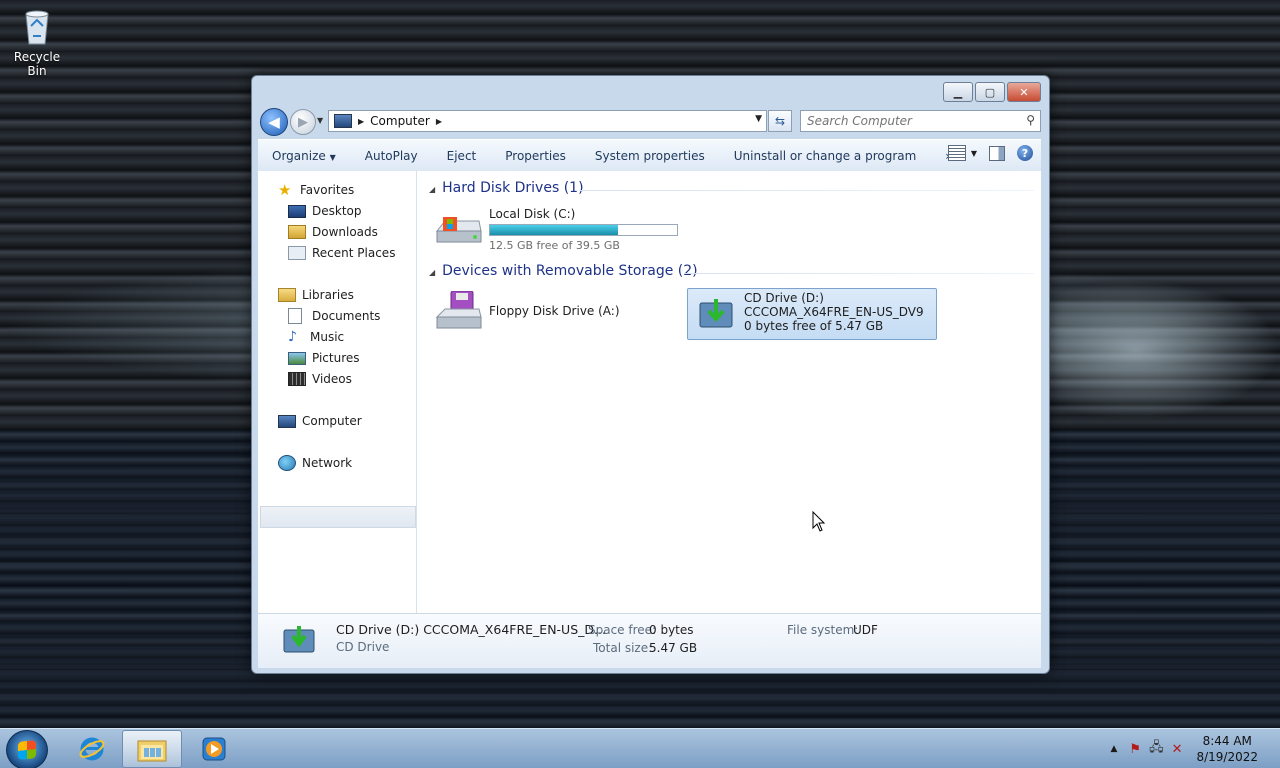  What do you see at coordinates (285, 190) in the screenshot?
I see `star-icon: ★` at bounding box center [285, 190].